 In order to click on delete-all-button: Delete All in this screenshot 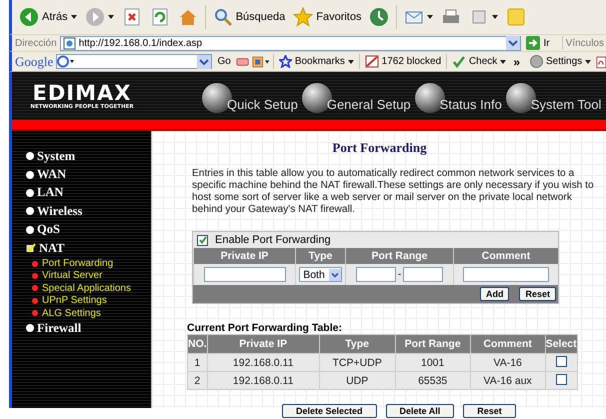, I will do `click(420, 411)`.